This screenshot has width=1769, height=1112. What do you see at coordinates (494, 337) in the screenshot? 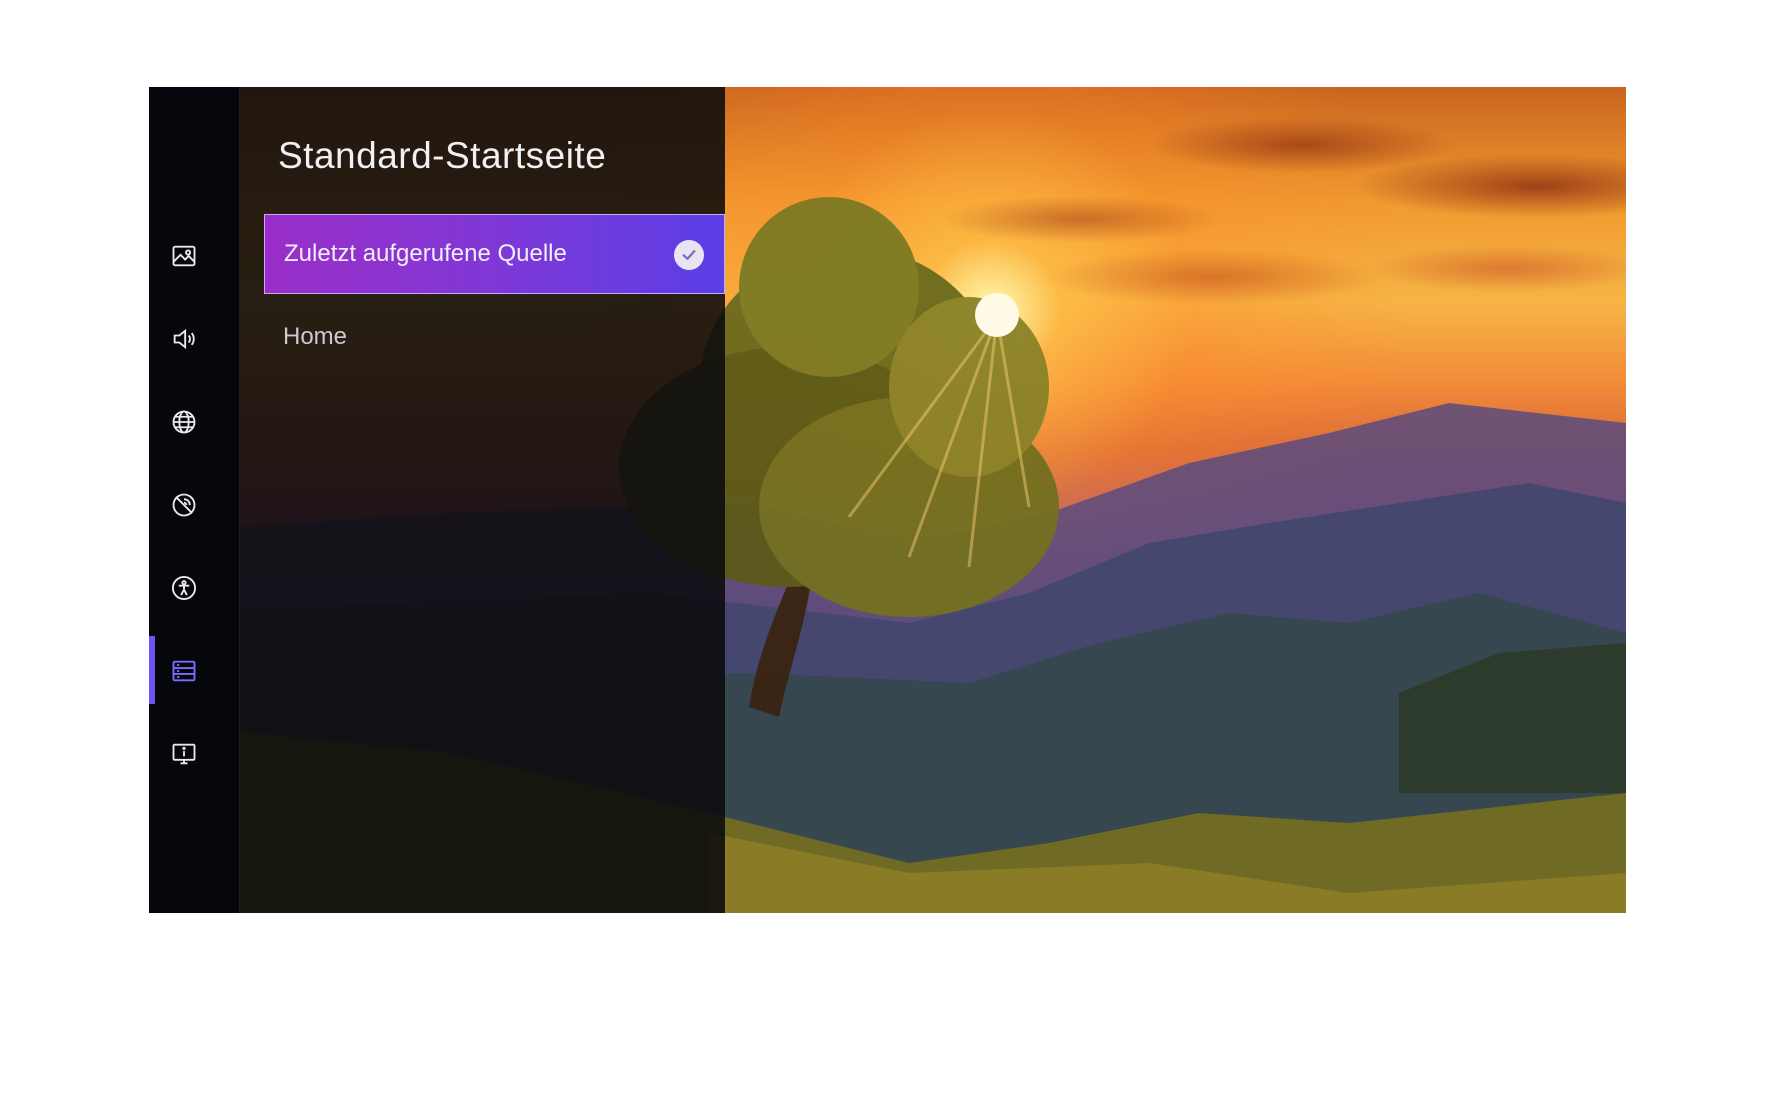
I see `option-home: Home` at bounding box center [494, 337].